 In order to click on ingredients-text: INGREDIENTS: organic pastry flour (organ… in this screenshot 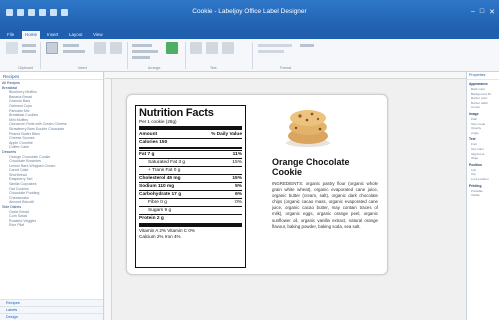, I will do `click(325, 205)`.